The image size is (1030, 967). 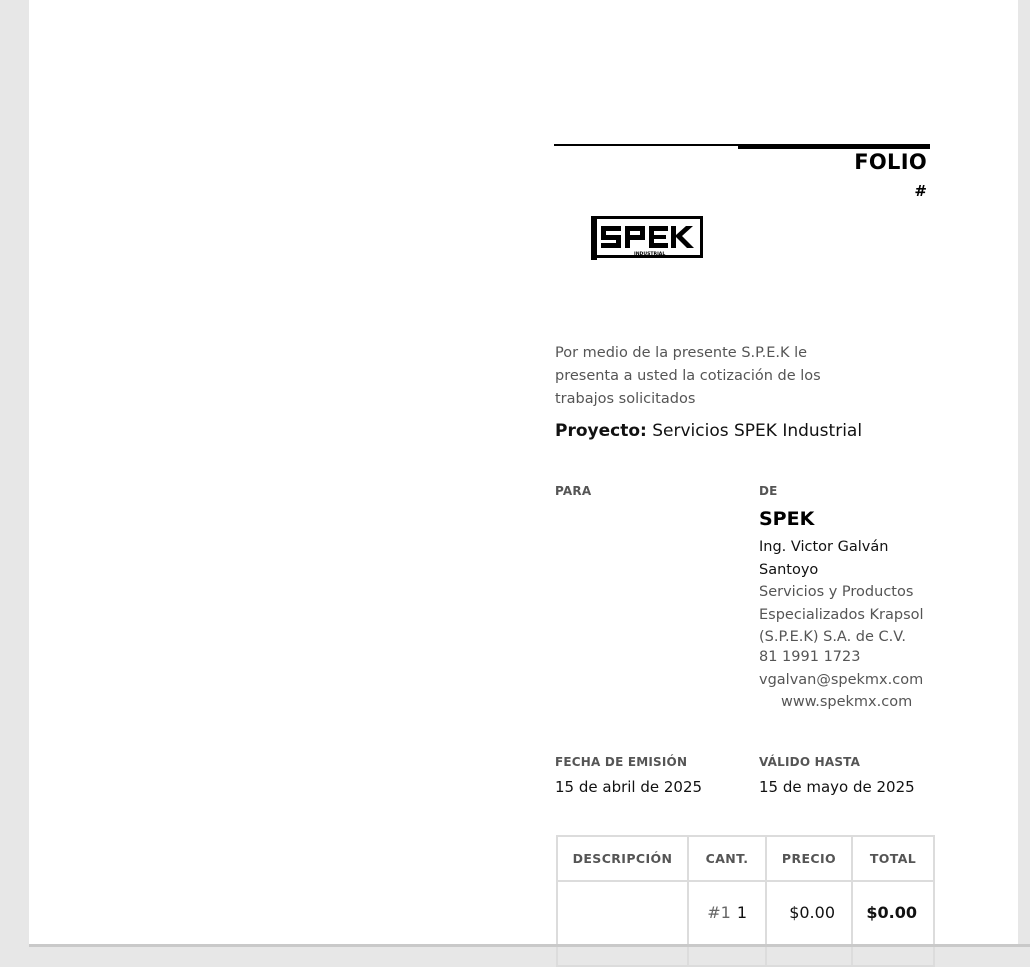 I want to click on project-line: Proyecto: Servicios SPEK Industrial, so click(x=708, y=431).